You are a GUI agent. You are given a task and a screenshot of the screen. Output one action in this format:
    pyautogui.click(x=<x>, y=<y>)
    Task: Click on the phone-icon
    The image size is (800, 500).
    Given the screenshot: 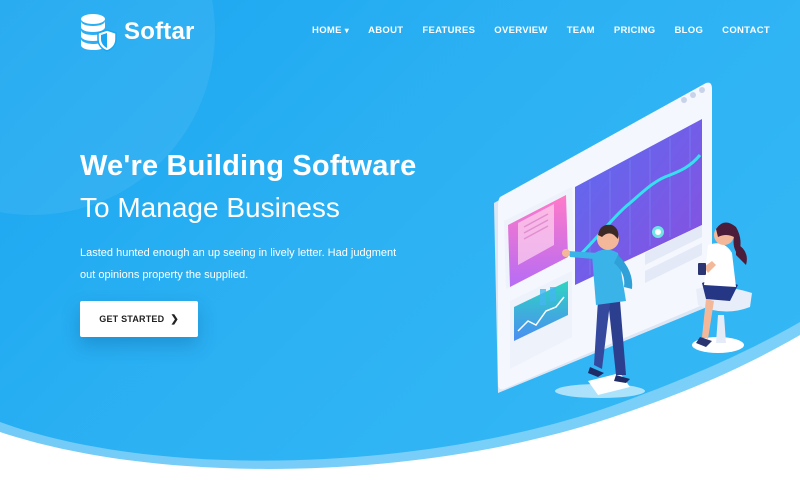 What is the action you would take?
    pyautogui.click(x=702, y=269)
    